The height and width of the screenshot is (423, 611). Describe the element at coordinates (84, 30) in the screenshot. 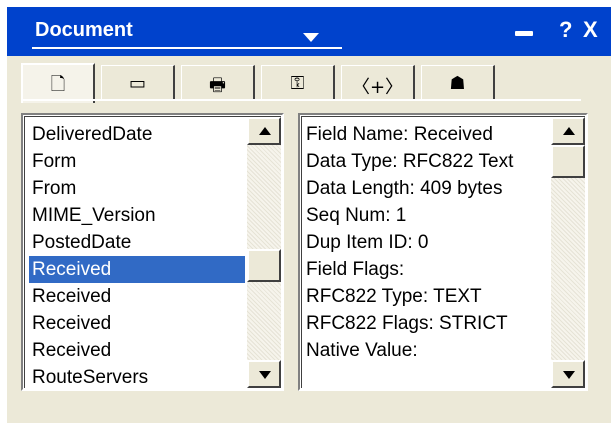

I see `dialog-title: Document` at that location.